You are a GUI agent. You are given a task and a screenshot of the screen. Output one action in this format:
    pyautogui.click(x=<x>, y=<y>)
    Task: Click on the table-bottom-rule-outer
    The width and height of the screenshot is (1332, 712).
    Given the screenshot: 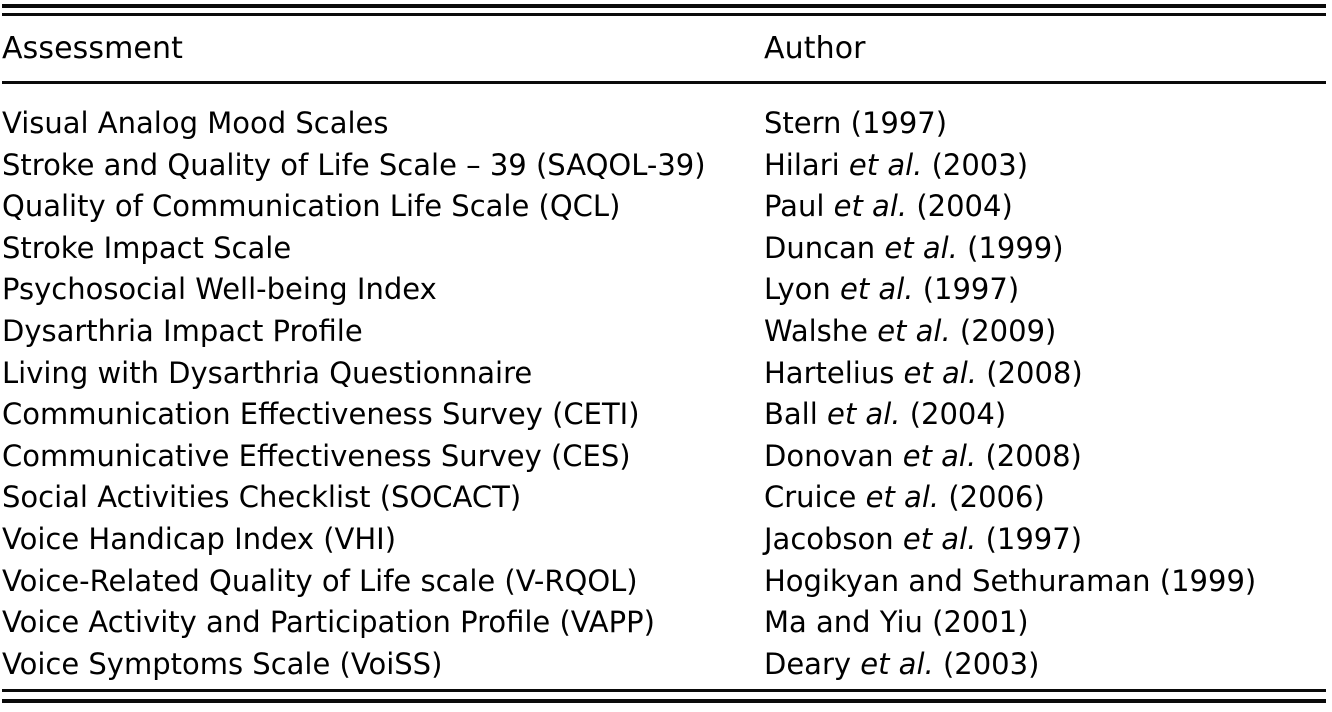 What is the action you would take?
    pyautogui.click(x=664, y=701)
    